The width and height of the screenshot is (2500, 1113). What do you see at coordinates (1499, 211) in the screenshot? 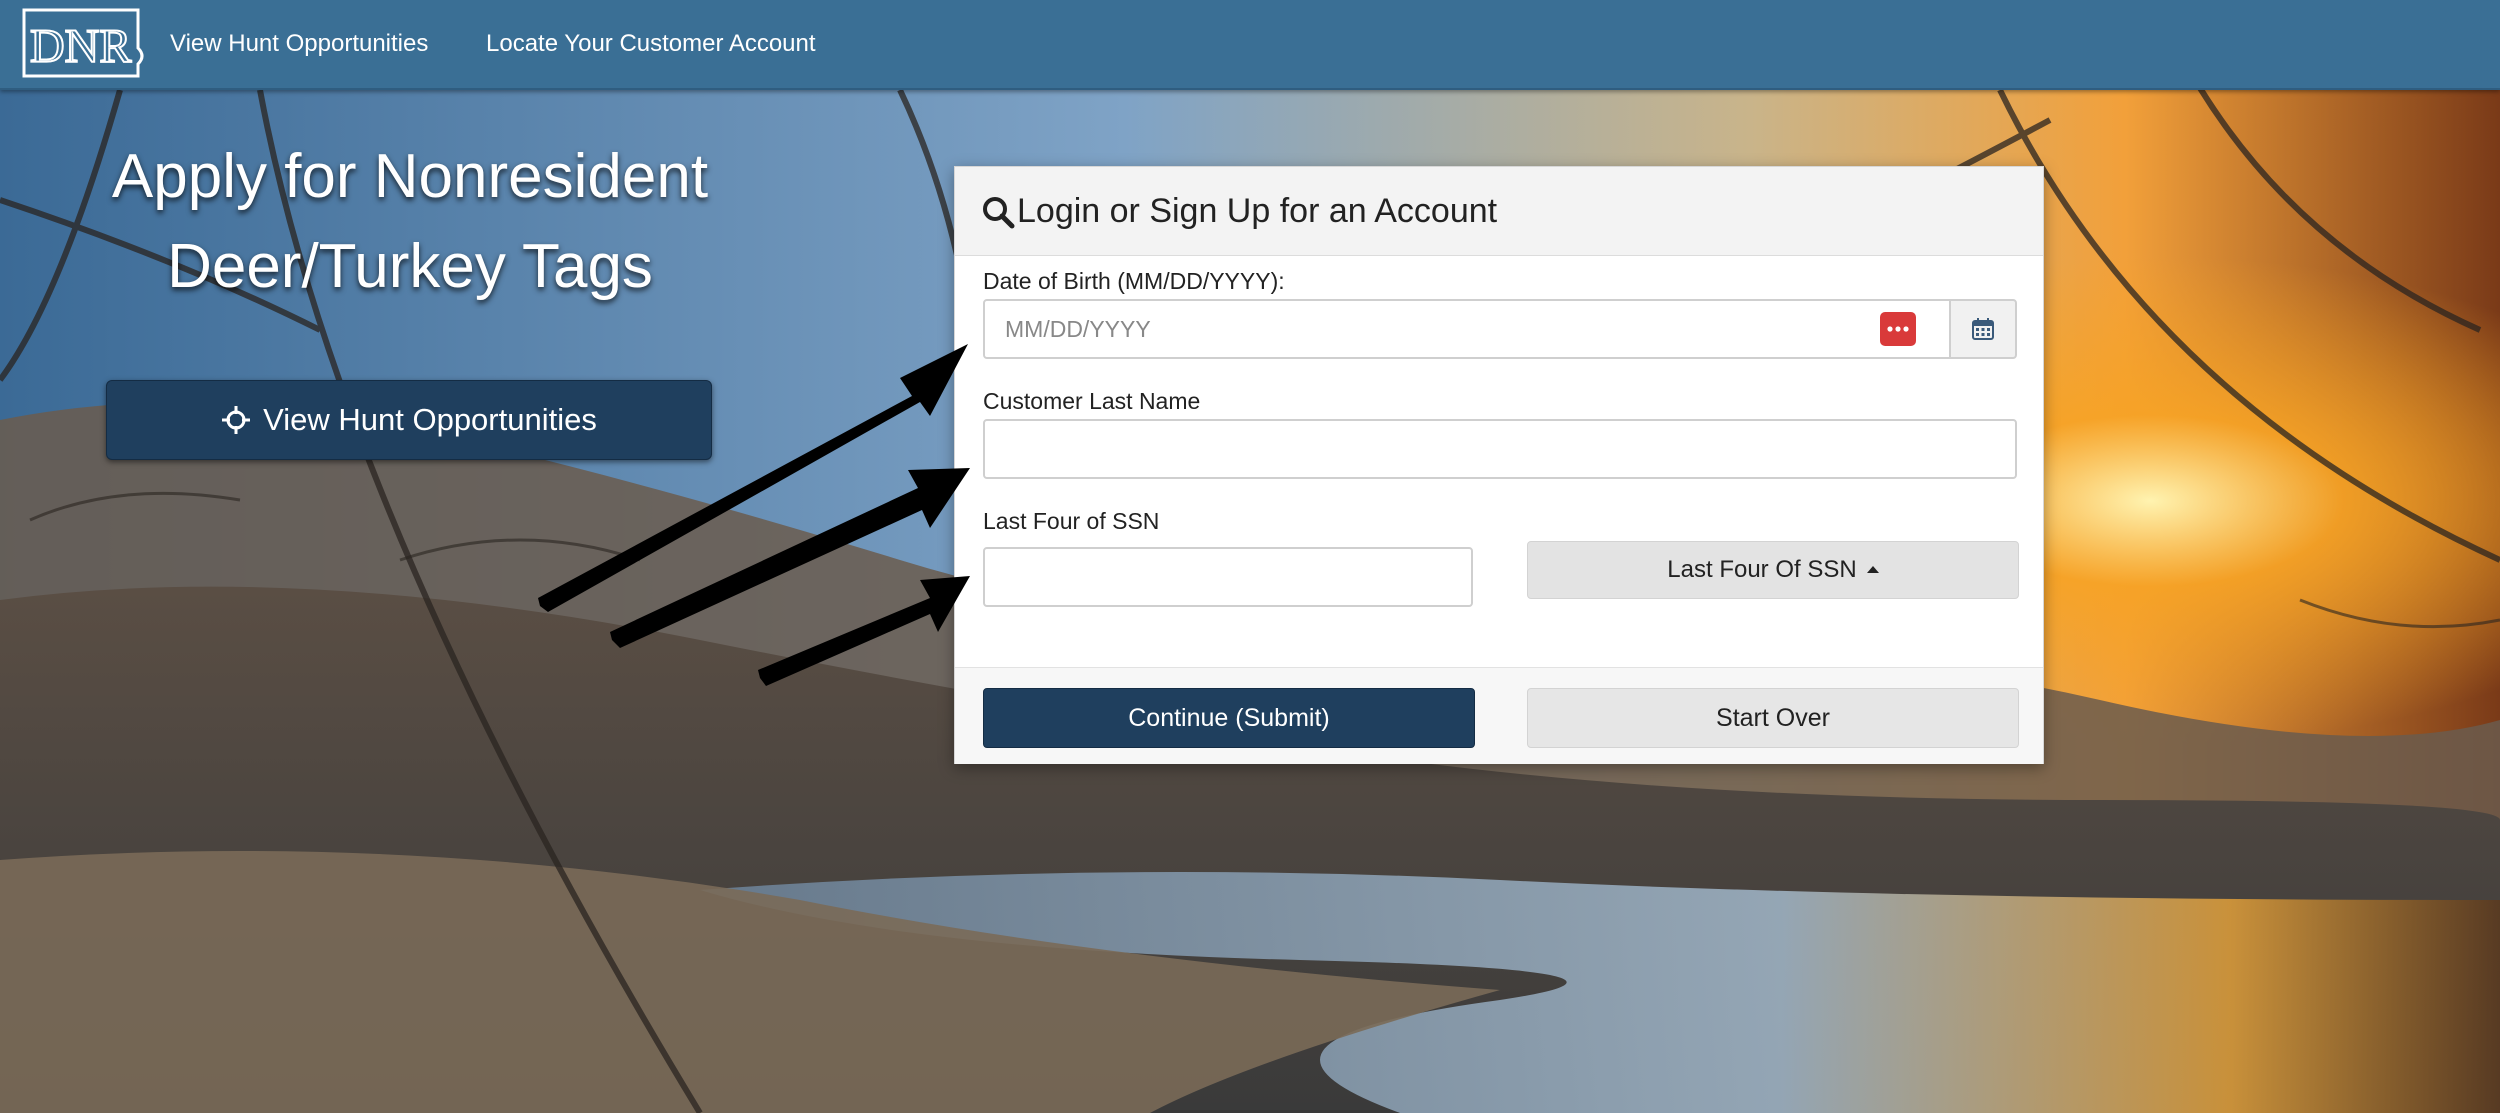
I see `login-panel-header: Login or Sign Up for an Account` at bounding box center [1499, 211].